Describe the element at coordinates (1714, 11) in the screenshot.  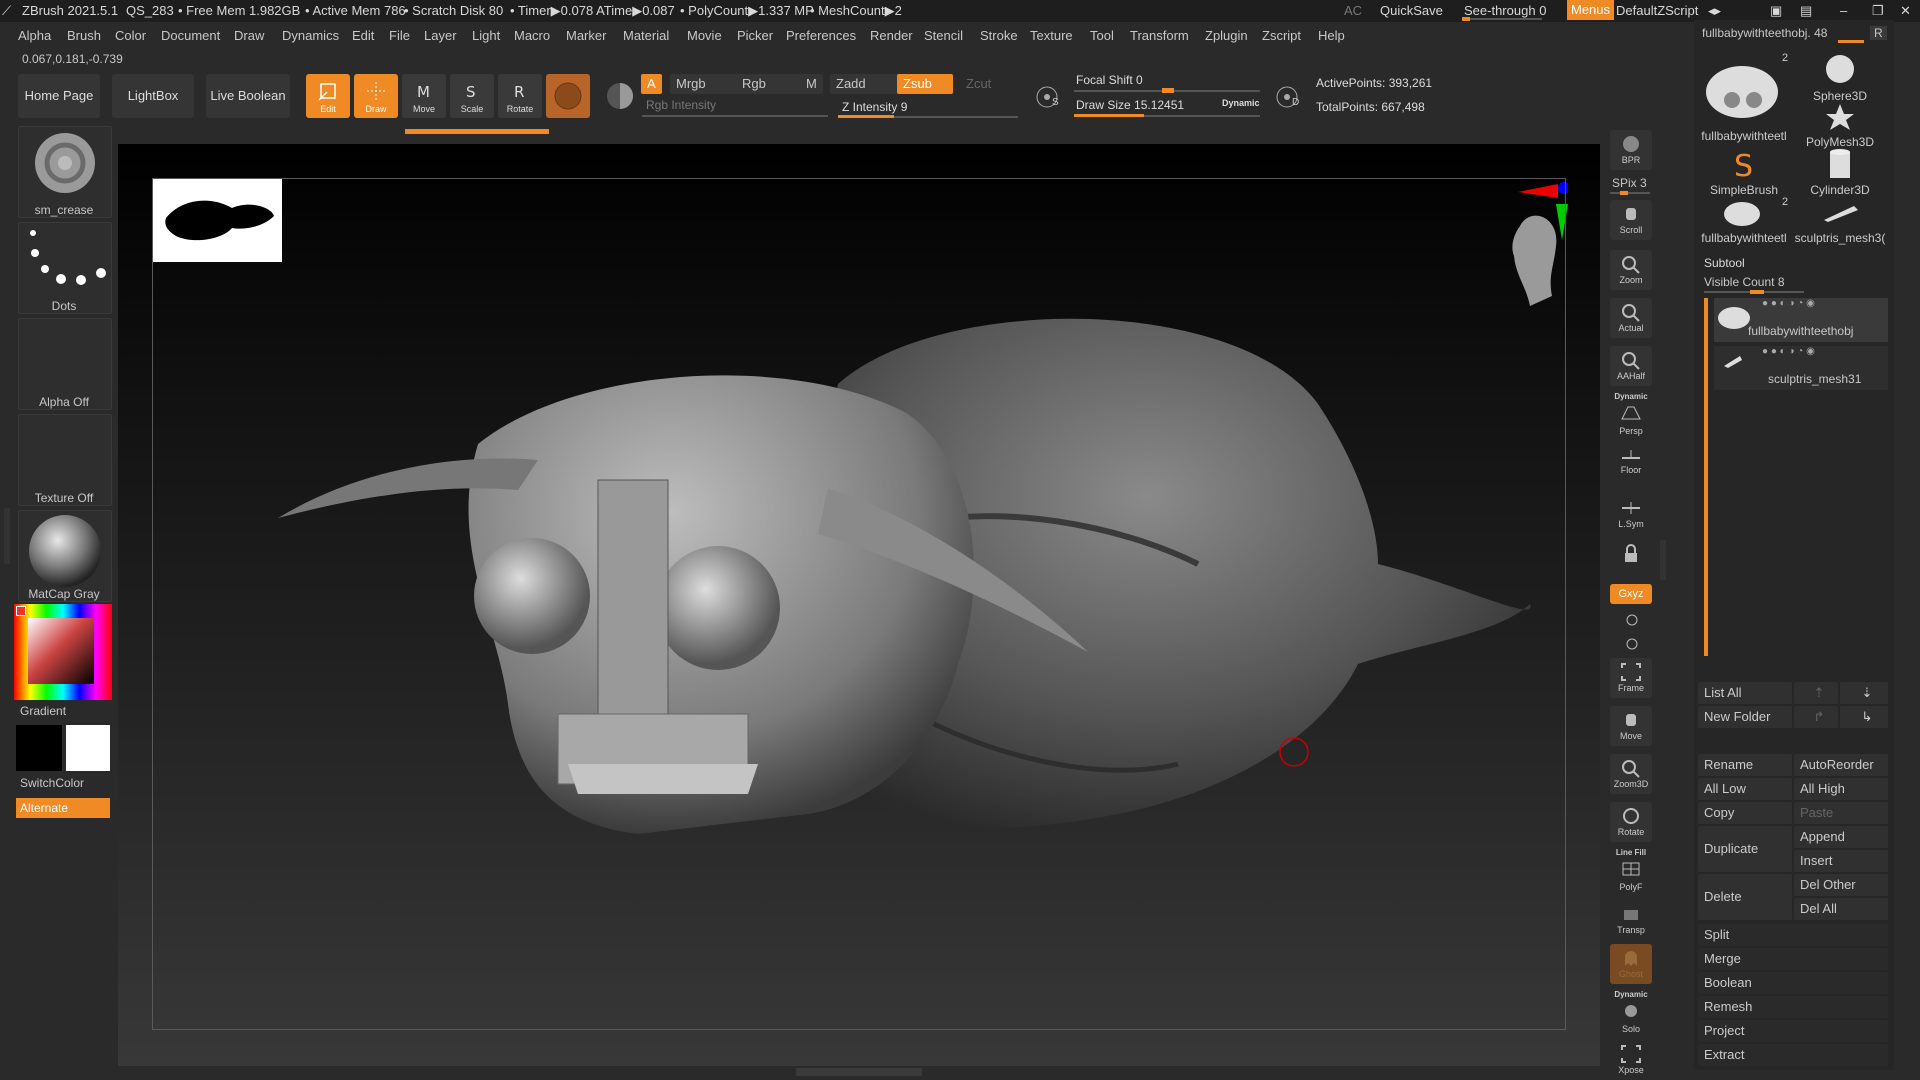
I see `layout-arrows-icon: ◂▸` at that location.